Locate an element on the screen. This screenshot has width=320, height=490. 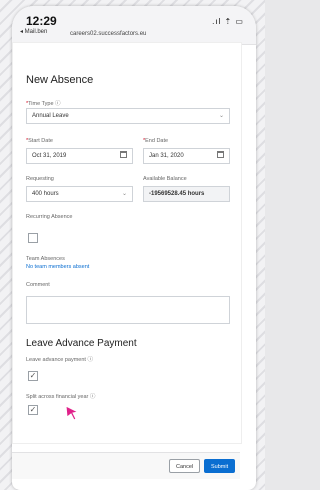
start-date-input: Oct 31, 2019 is located at coordinates (79, 156).